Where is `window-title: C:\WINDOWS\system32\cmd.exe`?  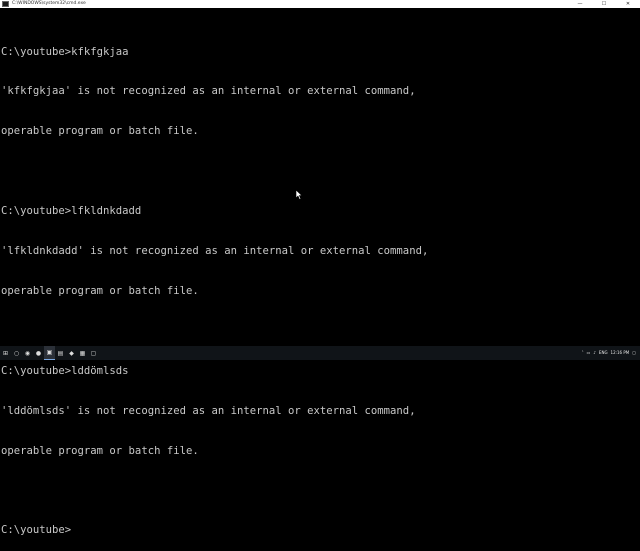 window-title: C:\WINDOWS\system32\cmd.exe is located at coordinates (49, 3).